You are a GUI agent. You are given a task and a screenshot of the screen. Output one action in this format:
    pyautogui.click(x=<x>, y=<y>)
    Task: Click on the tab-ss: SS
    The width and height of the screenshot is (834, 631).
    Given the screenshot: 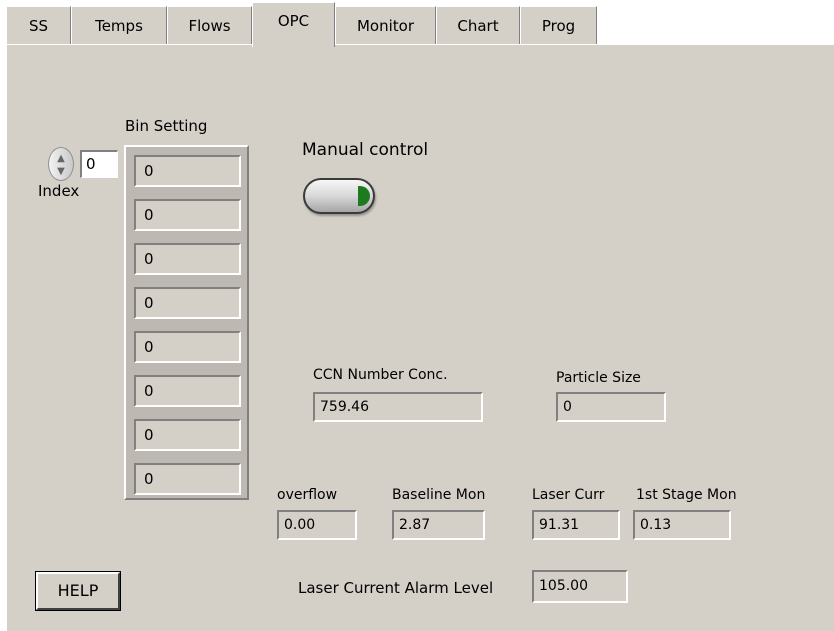 What is the action you would take?
    pyautogui.click(x=38, y=25)
    